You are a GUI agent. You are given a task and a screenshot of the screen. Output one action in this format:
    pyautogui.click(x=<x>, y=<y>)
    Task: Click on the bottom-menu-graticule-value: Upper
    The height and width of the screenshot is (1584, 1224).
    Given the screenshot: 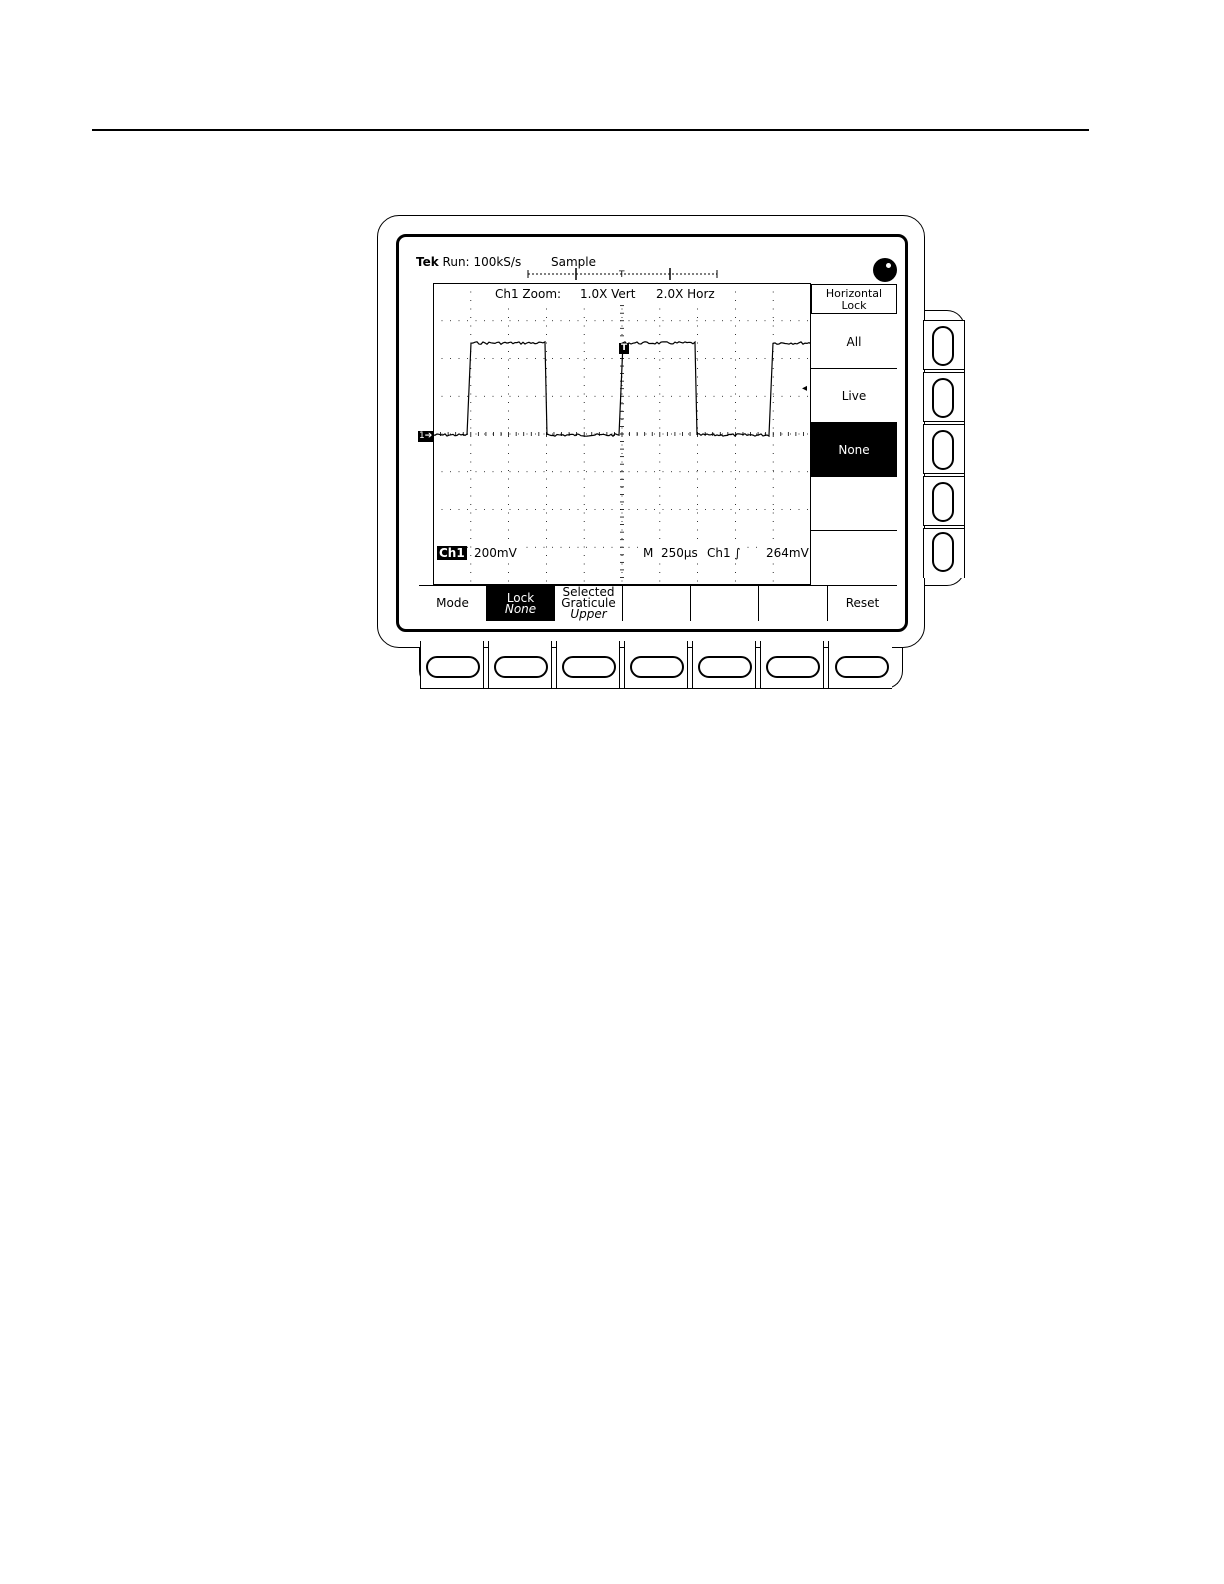 What is the action you would take?
    pyautogui.click(x=588, y=614)
    